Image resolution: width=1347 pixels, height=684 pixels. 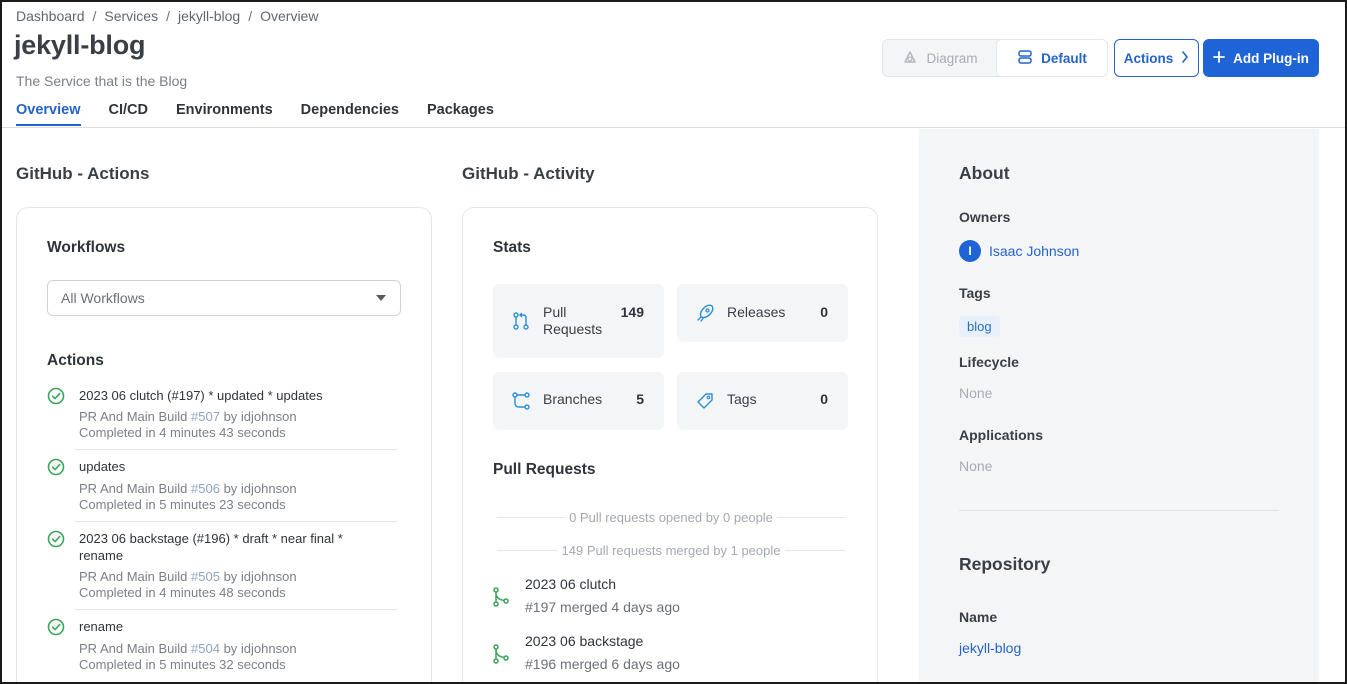 What do you see at coordinates (1025, 58) in the screenshot?
I see `layout-icon` at bounding box center [1025, 58].